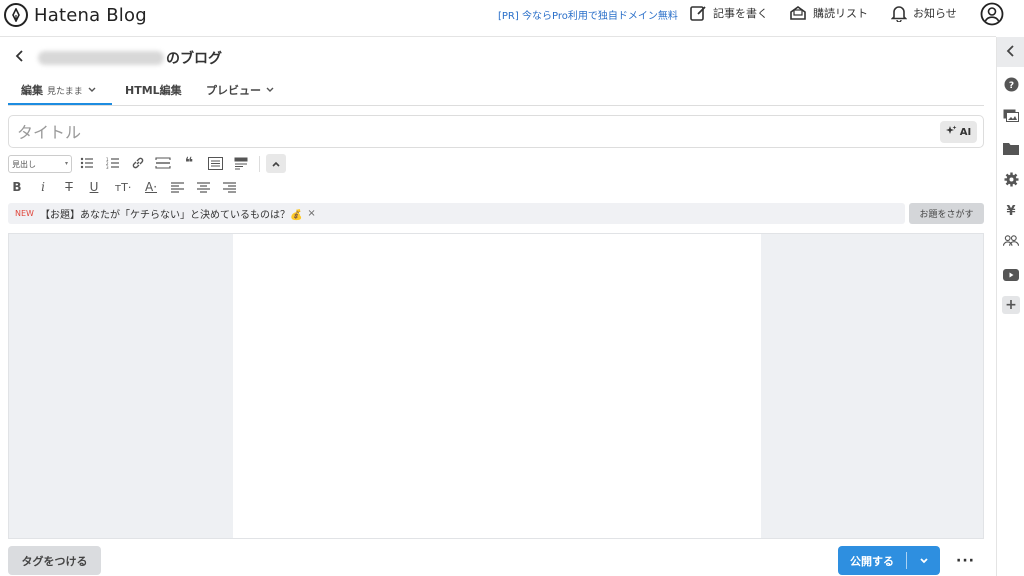 The height and width of the screenshot is (576, 1024). Describe the element at coordinates (1011, 211) in the screenshot. I see `yen-icon: ¥` at that location.